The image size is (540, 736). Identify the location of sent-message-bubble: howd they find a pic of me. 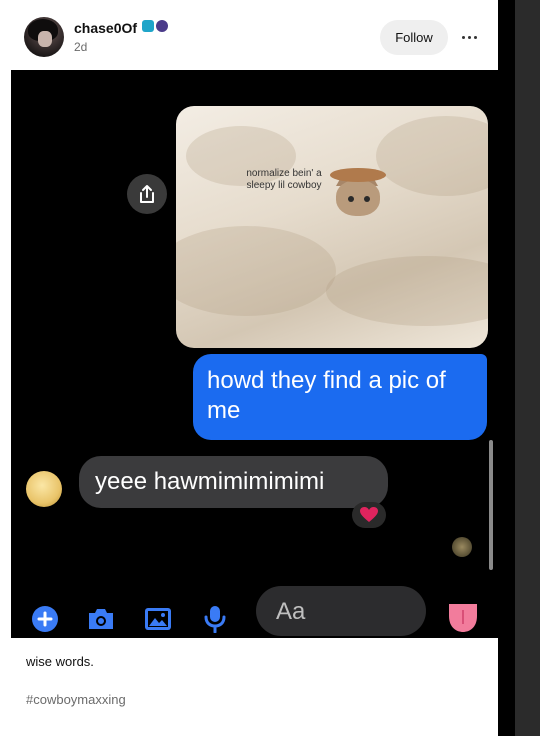
(340, 397).